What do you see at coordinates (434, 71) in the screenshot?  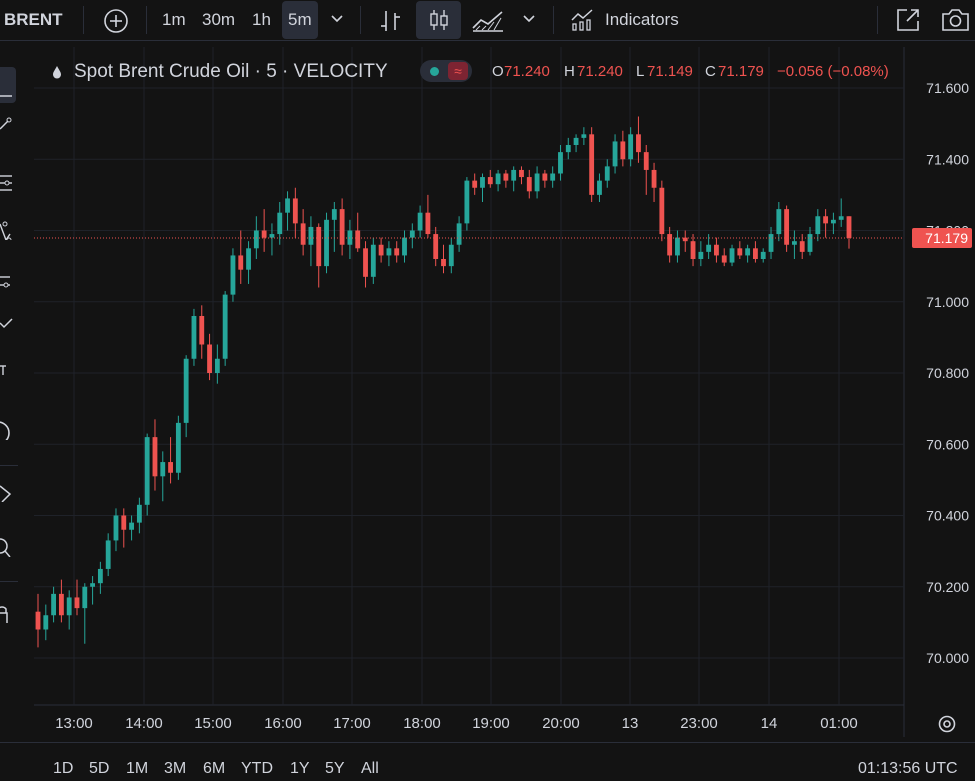 I see `market-open-dot` at bounding box center [434, 71].